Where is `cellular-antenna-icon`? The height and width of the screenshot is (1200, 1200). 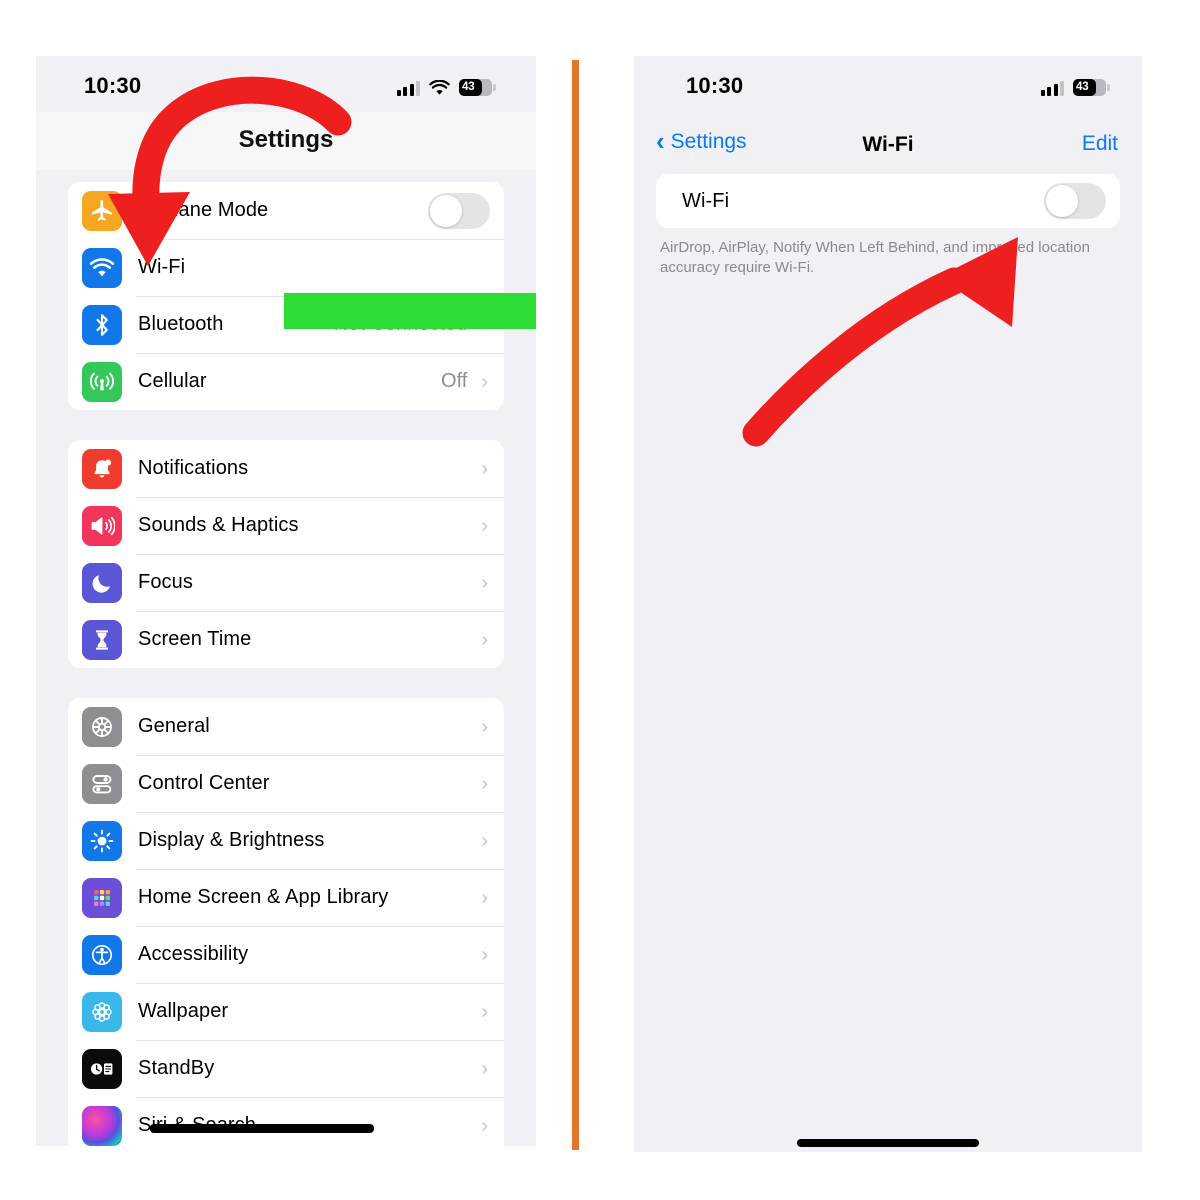
cellular-antenna-icon is located at coordinates (102, 381).